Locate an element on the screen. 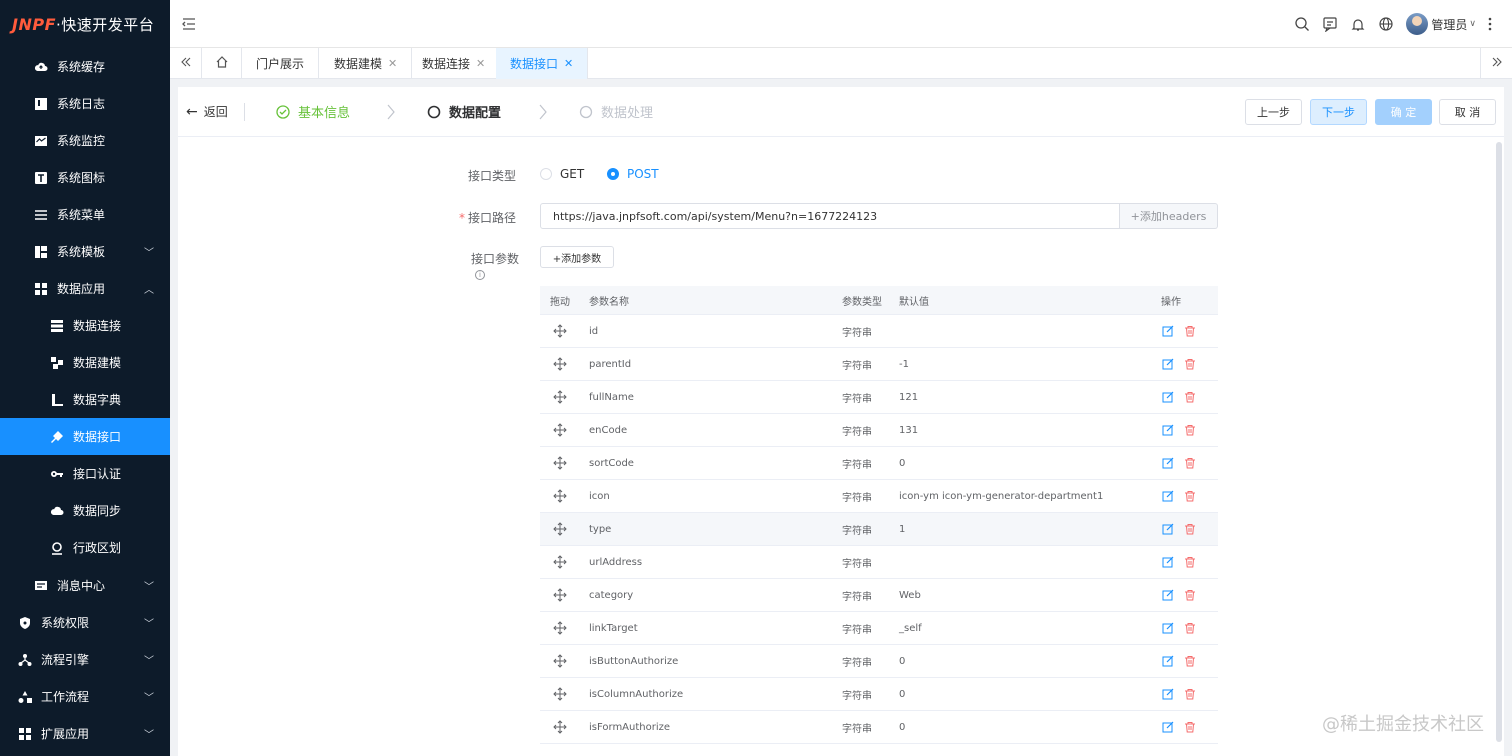 The image size is (1512, 756). tabs-scroll-right-button is located at coordinates (1496, 63).